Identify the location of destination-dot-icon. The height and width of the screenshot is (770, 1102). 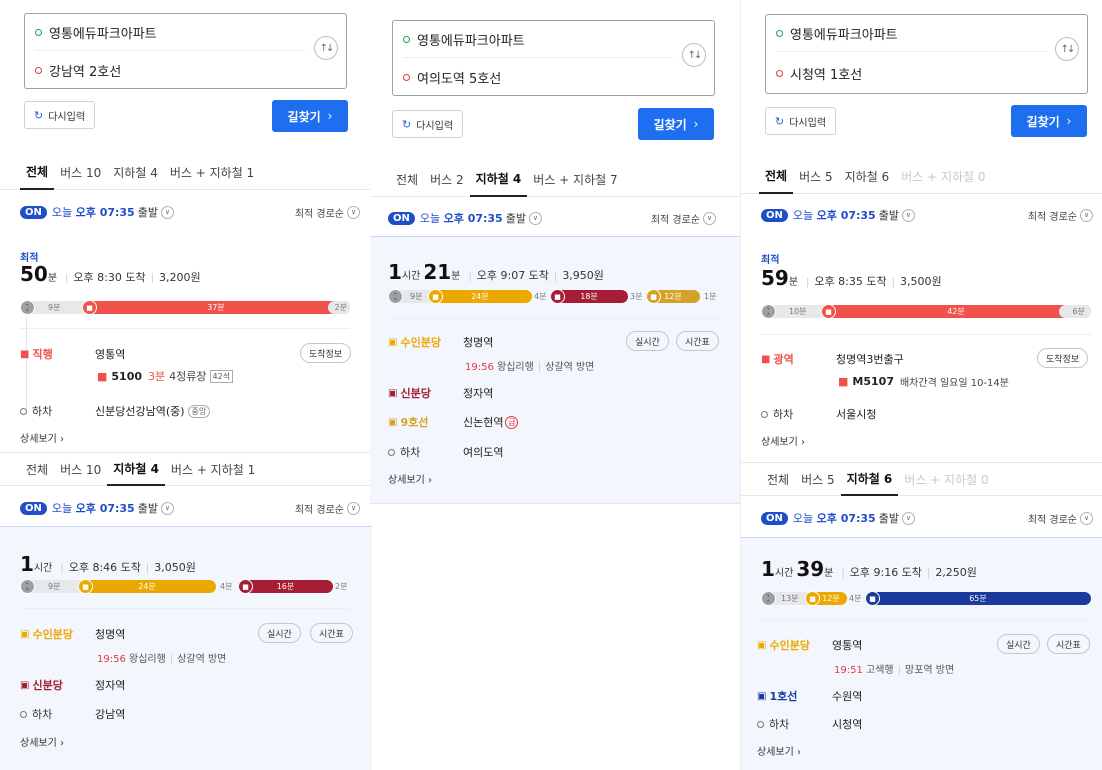
(779, 73).